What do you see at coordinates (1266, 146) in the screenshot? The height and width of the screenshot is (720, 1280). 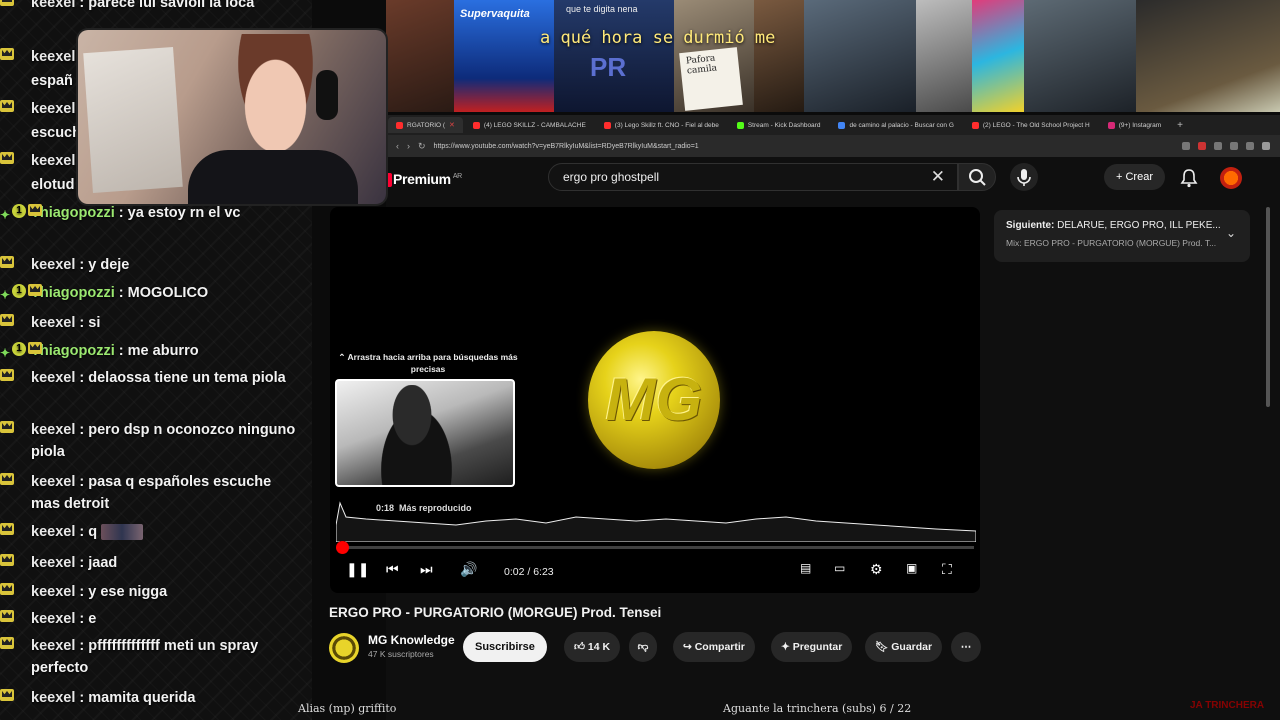 I see `menu-icon` at bounding box center [1266, 146].